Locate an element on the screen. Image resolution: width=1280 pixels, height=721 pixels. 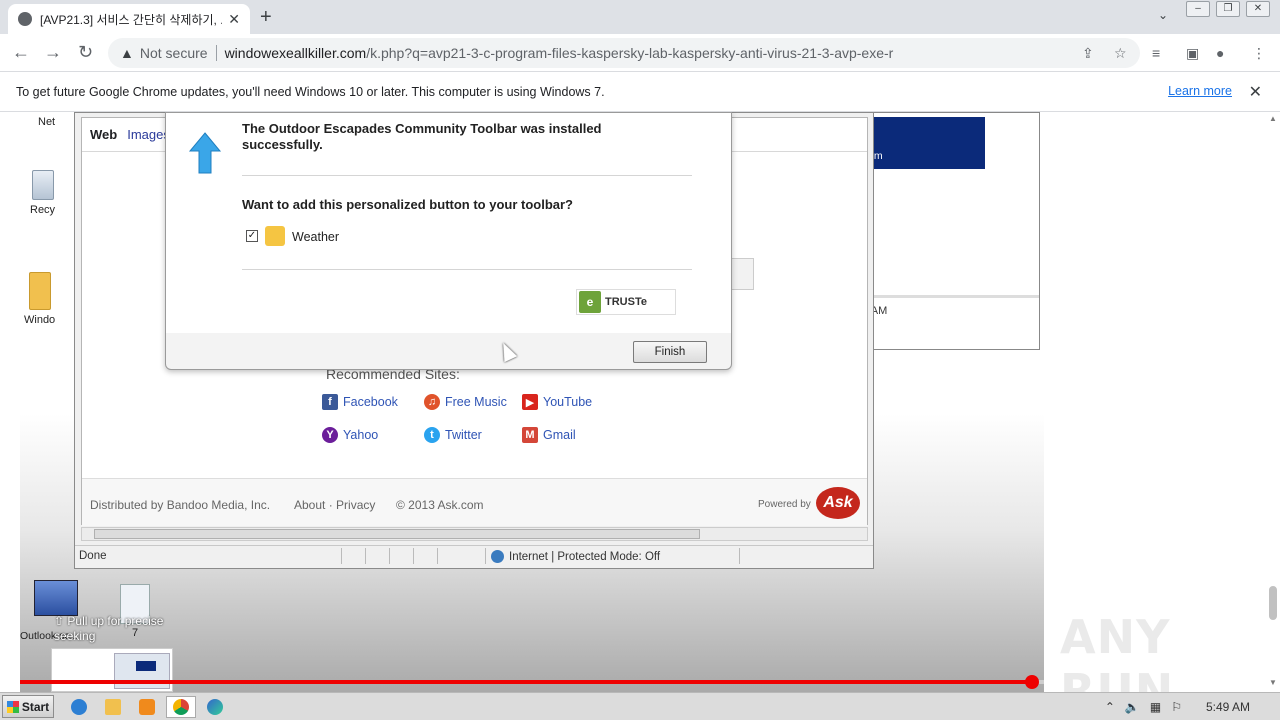
folder-icon: Windo is located at coordinates (39, 299).